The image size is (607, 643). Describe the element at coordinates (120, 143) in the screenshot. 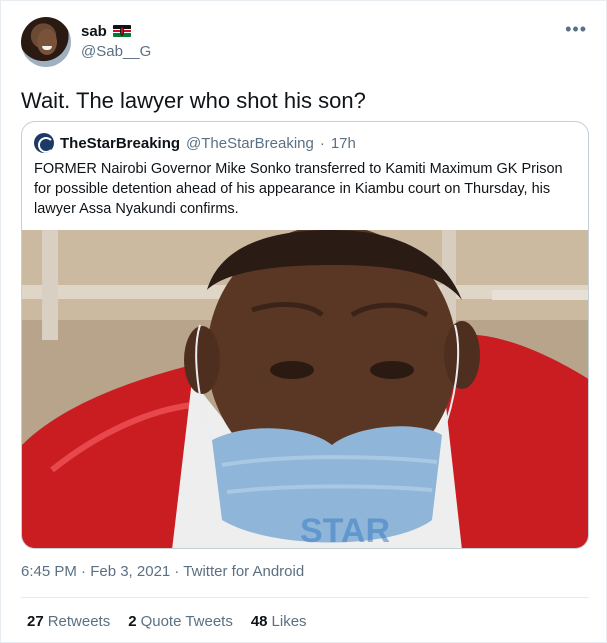

I see `quoted-display-name: TheStarBreaking` at that location.